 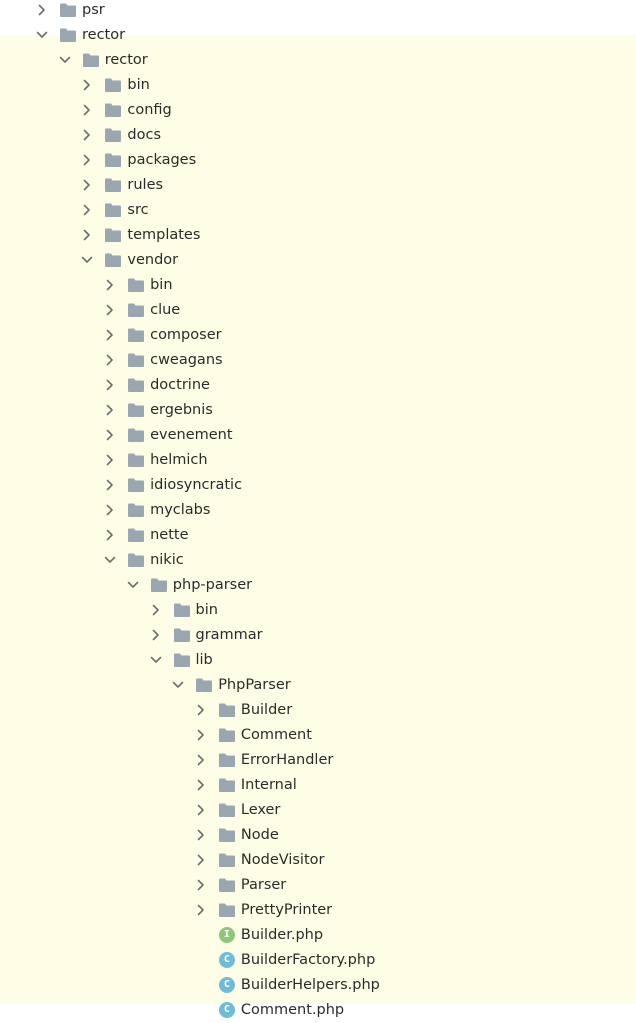 I want to click on tree-folder-nikic: nikic, so click(x=318, y=560).